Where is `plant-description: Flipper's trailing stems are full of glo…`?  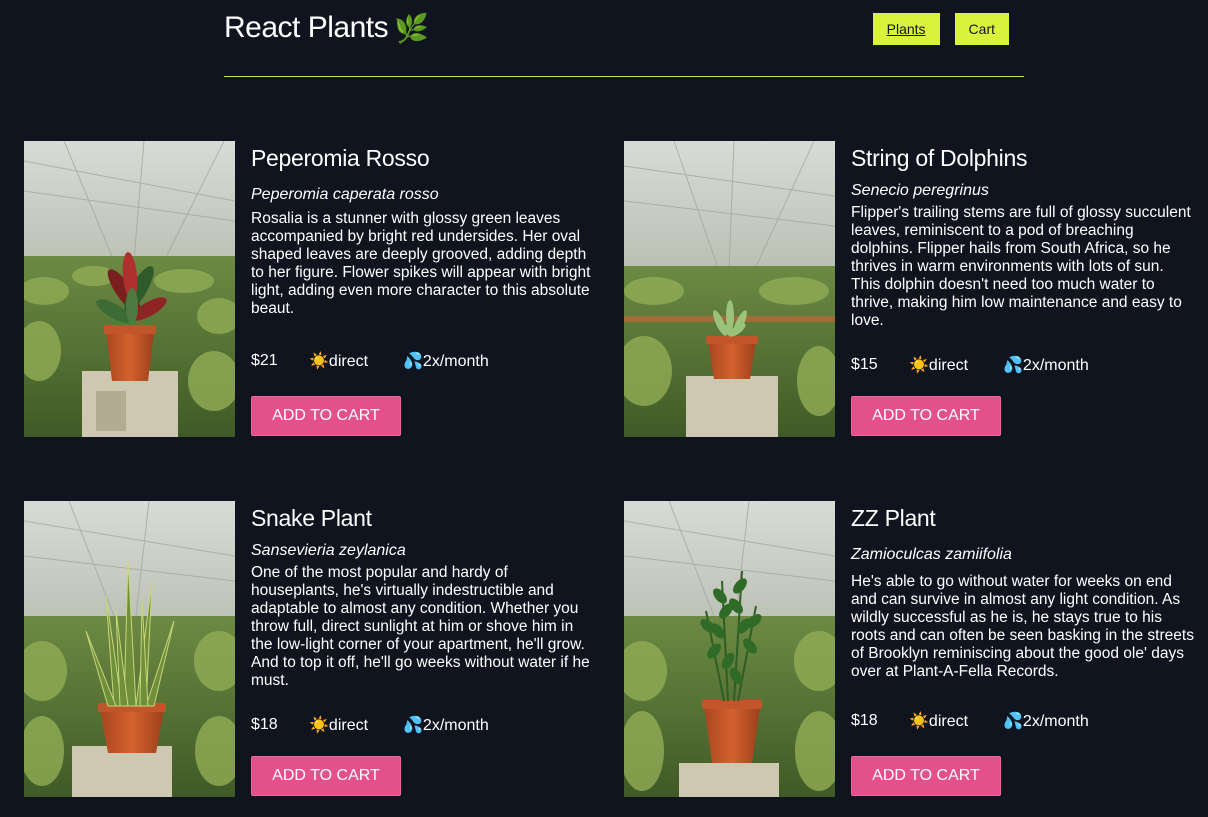 plant-description: Flipper's trailing stems are full of glo… is located at coordinates (1021, 266).